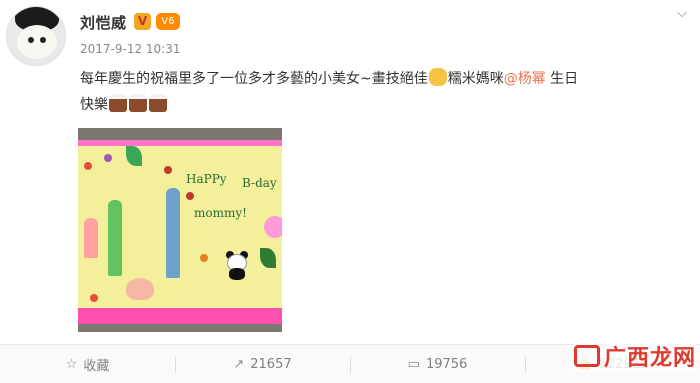 Image resolution: width=700 pixels, height=383 pixels. Describe the element at coordinates (682, 14) in the screenshot. I see `chevron-down-icon: ⌵` at that location.